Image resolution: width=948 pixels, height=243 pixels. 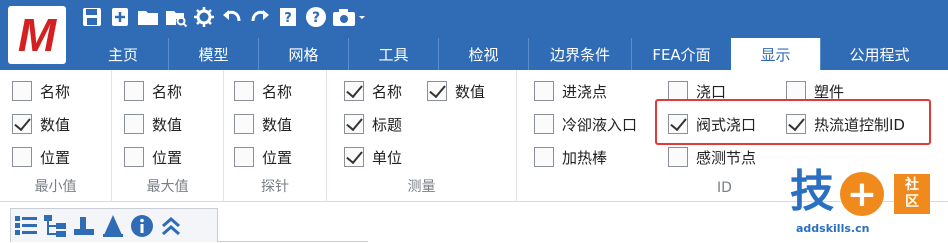 I want to click on measure-title-option: 标题, so click(x=373, y=124).